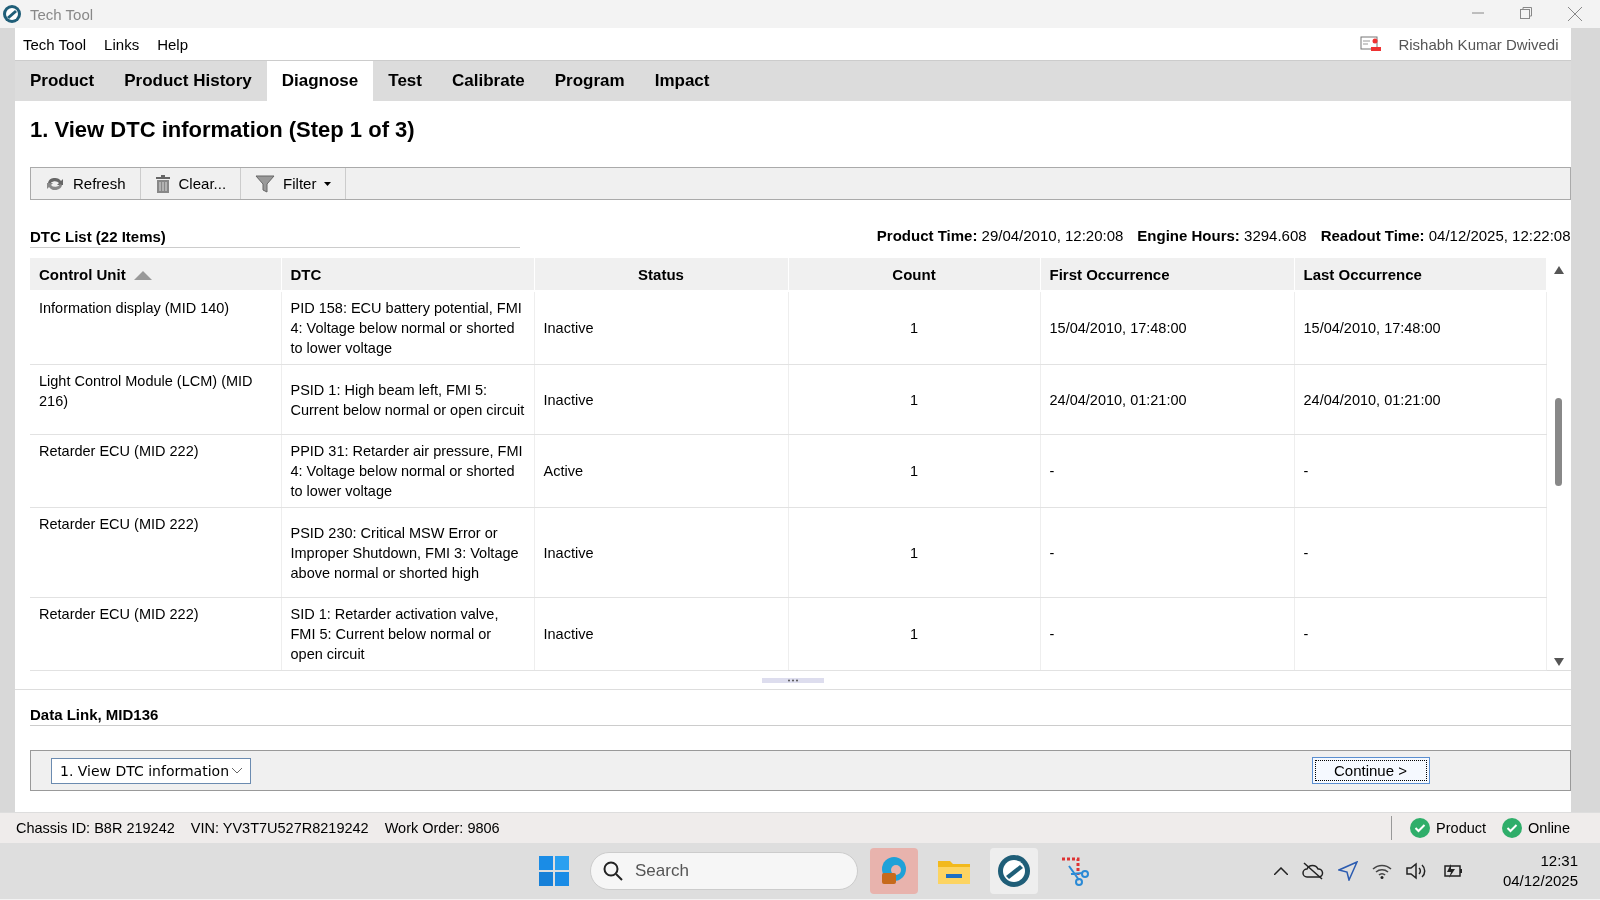 Image resolution: width=1600 pixels, height=900 pixels. Describe the element at coordinates (405, 81) in the screenshot. I see `tab: Test` at that location.